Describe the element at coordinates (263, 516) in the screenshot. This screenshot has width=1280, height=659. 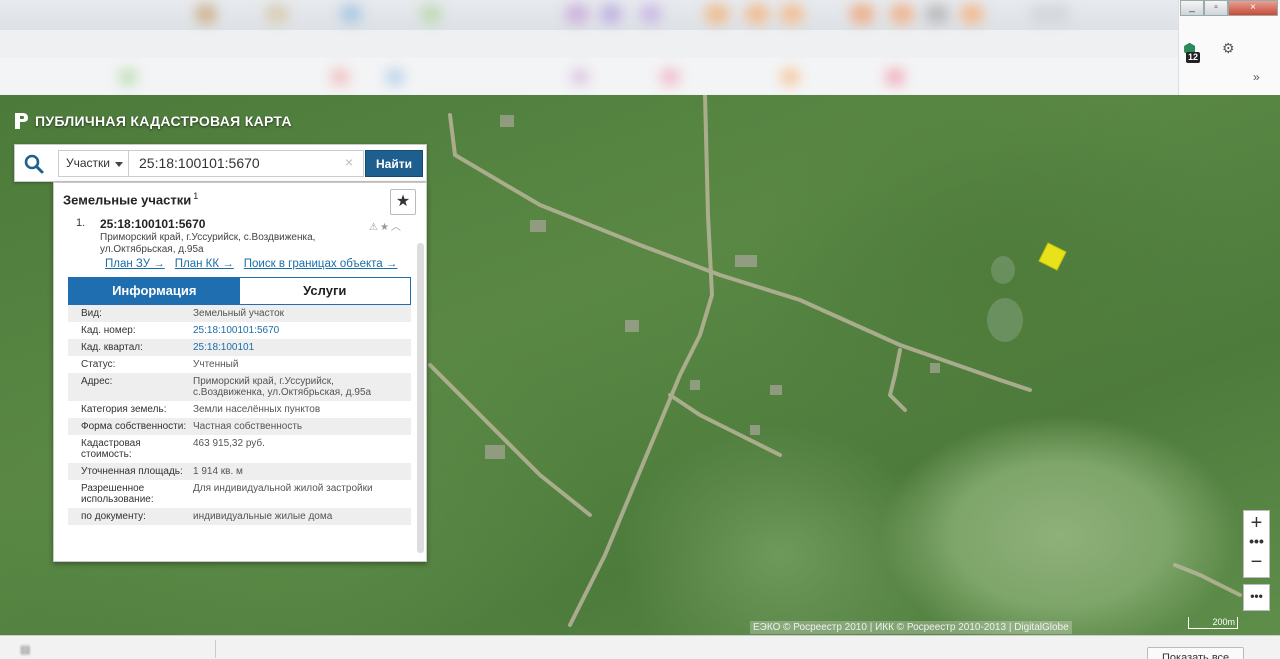
I see `info-value: индивидуальные жилые дома` at that location.